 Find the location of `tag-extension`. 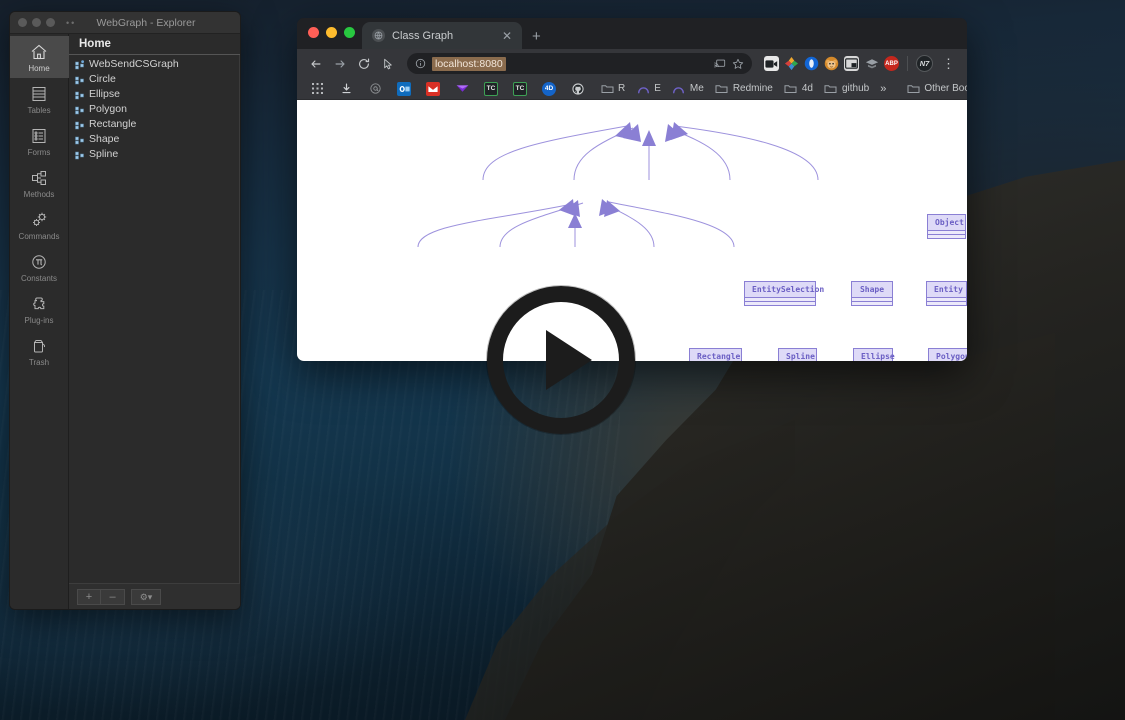

tag-extension is located at coordinates (871, 63).